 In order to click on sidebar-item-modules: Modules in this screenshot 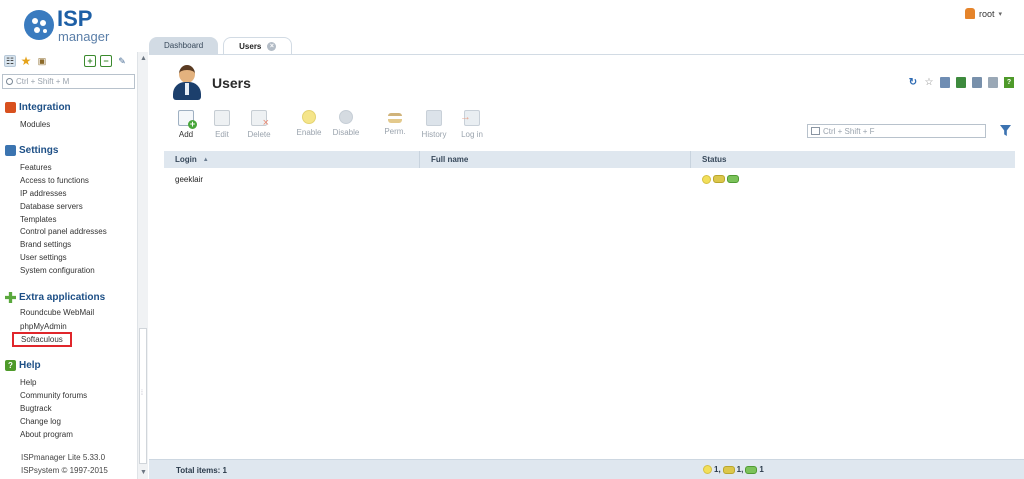, I will do `click(35, 124)`.